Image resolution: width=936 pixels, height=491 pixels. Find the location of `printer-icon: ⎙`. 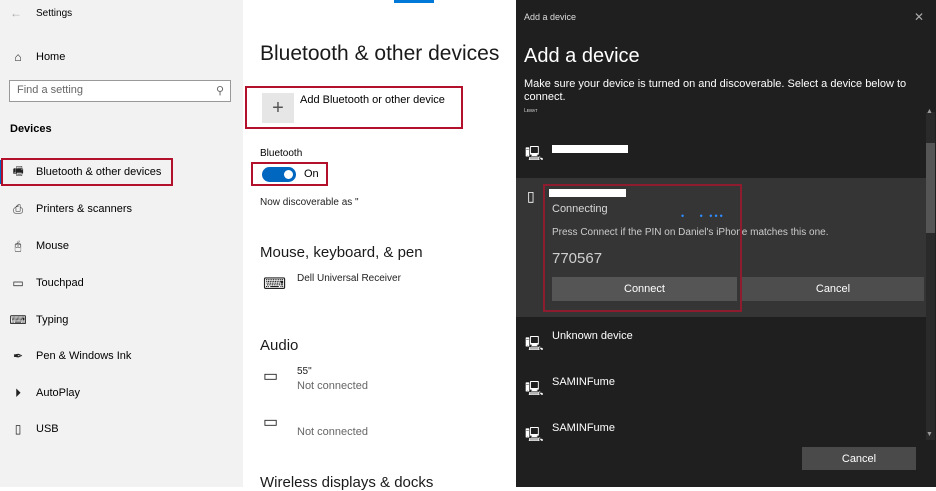

printer-icon: ⎙ is located at coordinates (18, 208).